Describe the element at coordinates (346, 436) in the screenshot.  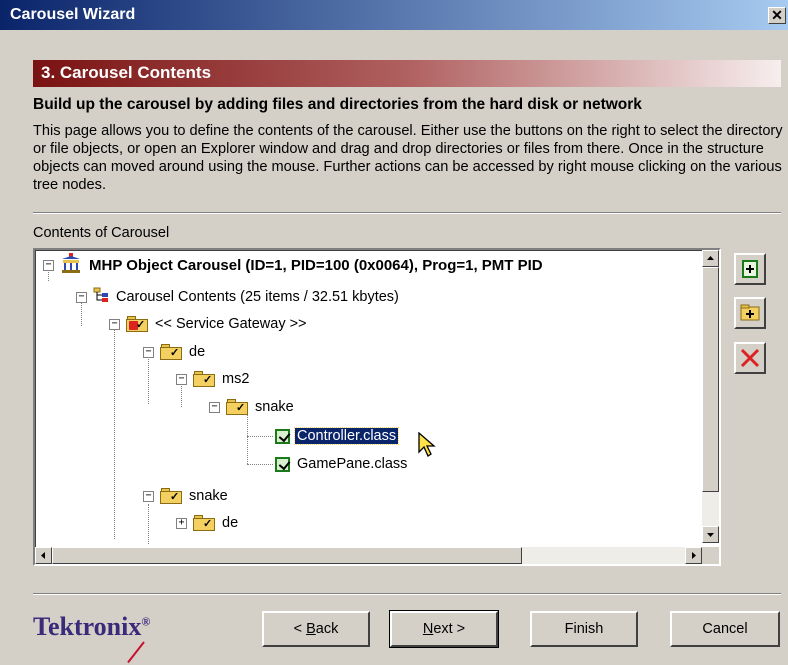
I see `tree-node-label: Controller.class` at that location.